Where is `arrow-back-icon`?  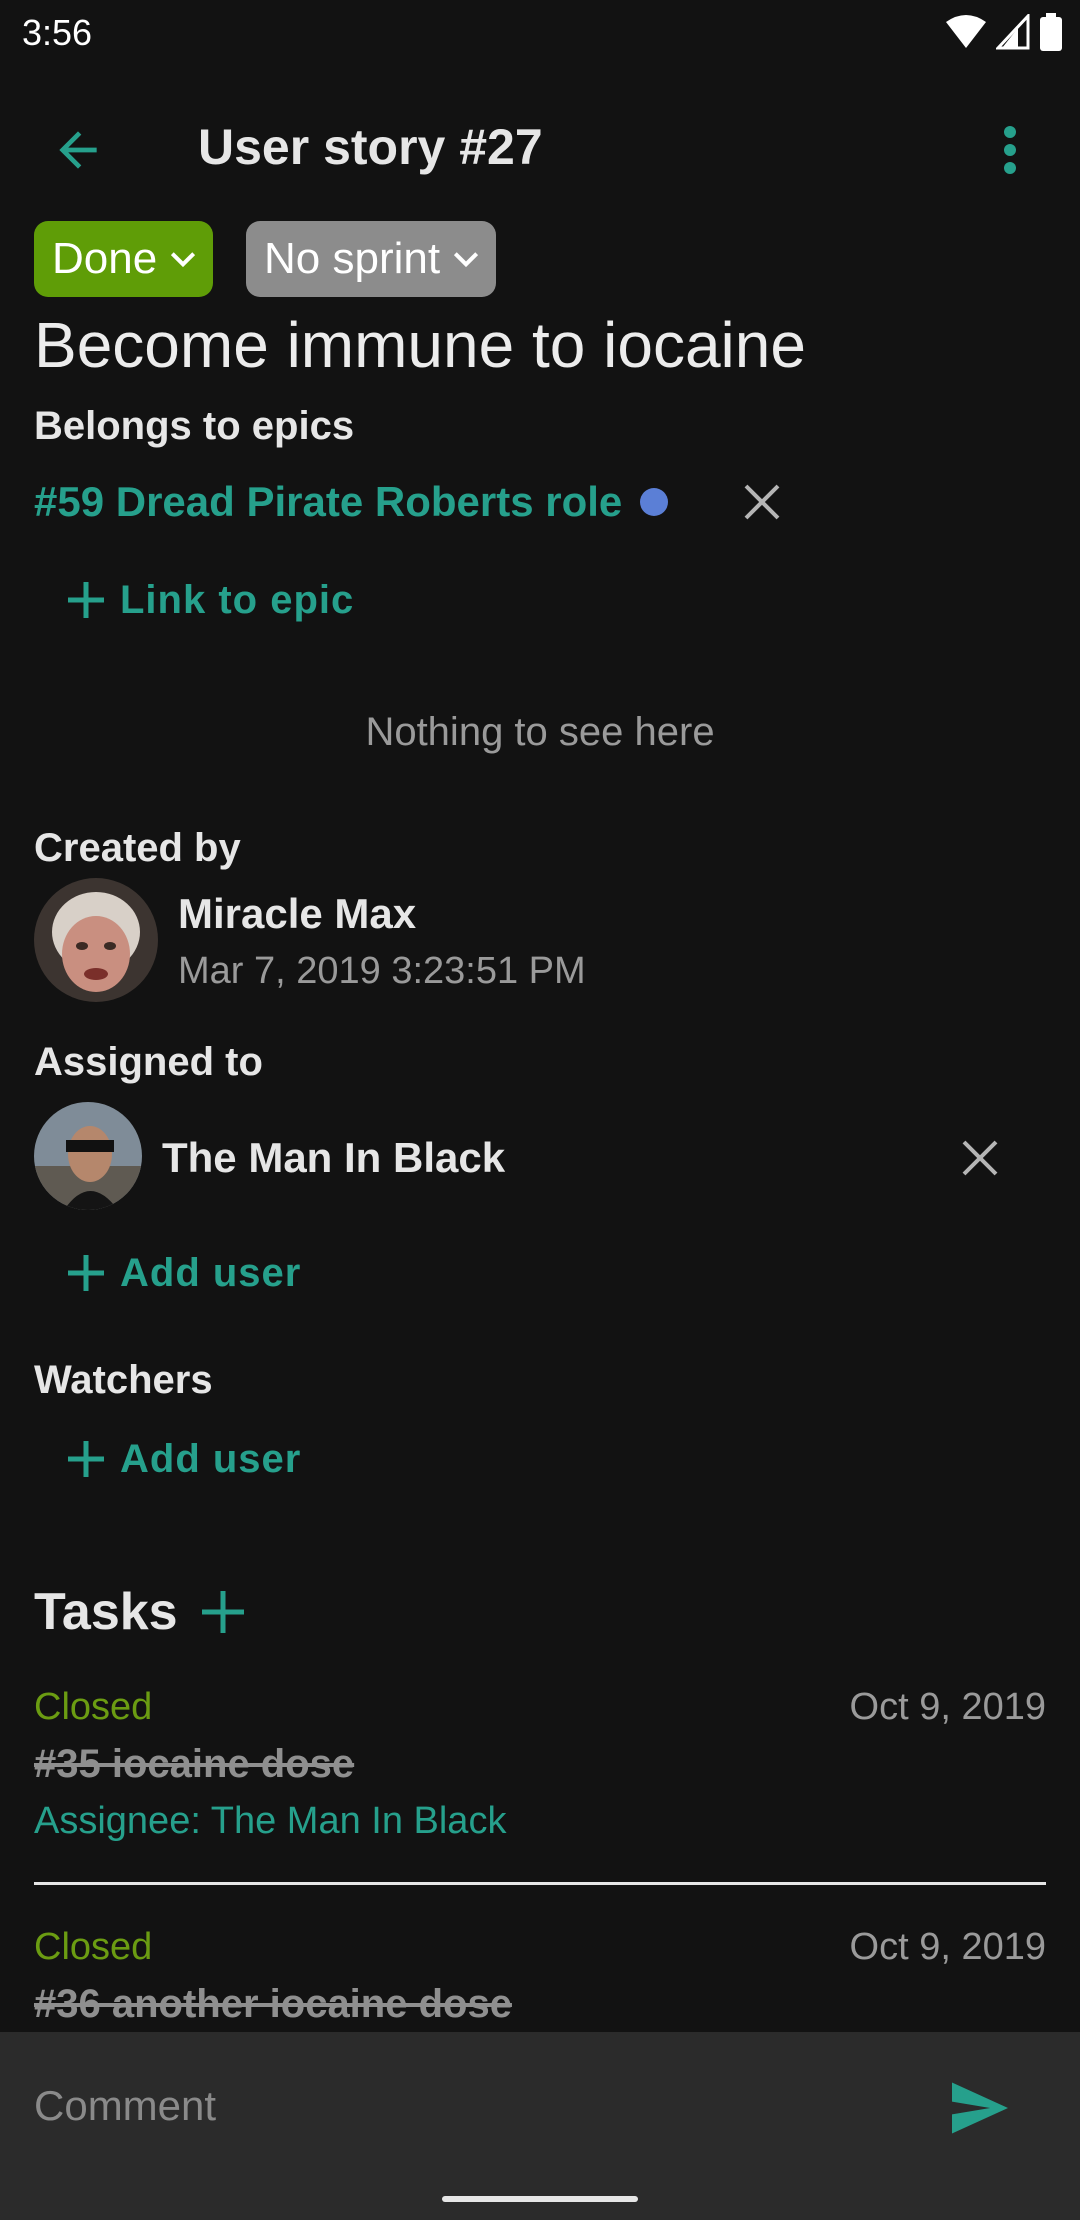
arrow-back-icon is located at coordinates (78, 150).